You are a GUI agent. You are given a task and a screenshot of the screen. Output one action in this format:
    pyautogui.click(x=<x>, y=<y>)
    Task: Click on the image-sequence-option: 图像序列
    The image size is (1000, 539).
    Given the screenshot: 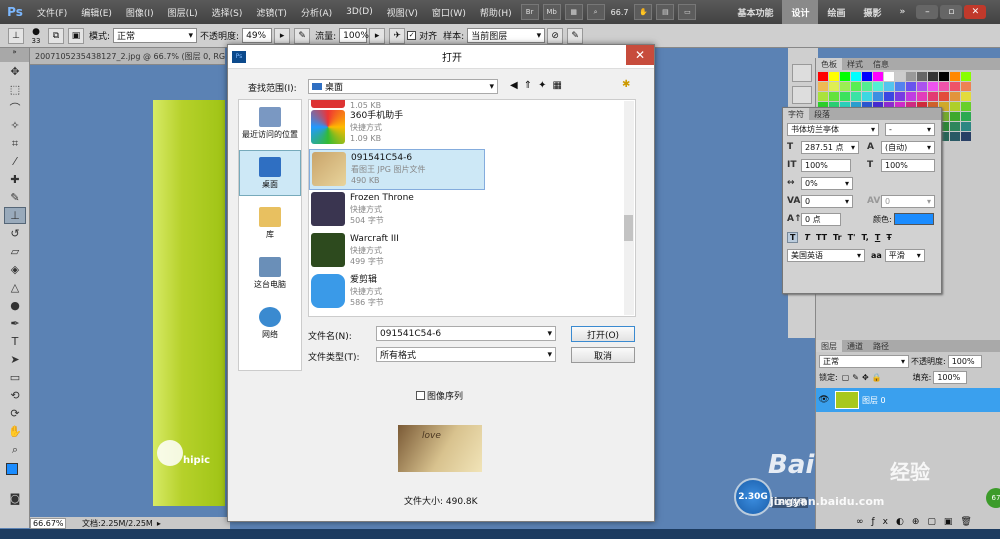 What is the action you would take?
    pyautogui.click(x=439, y=395)
    